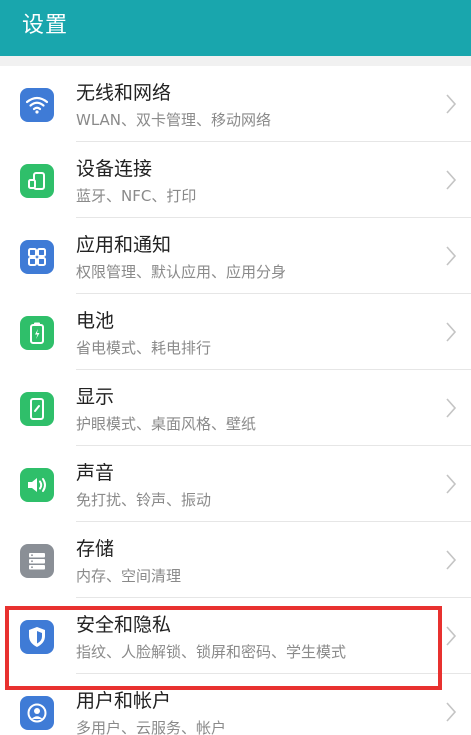 Image resolution: width=471 pixels, height=735 pixels. I want to click on battery-icon, so click(37, 333).